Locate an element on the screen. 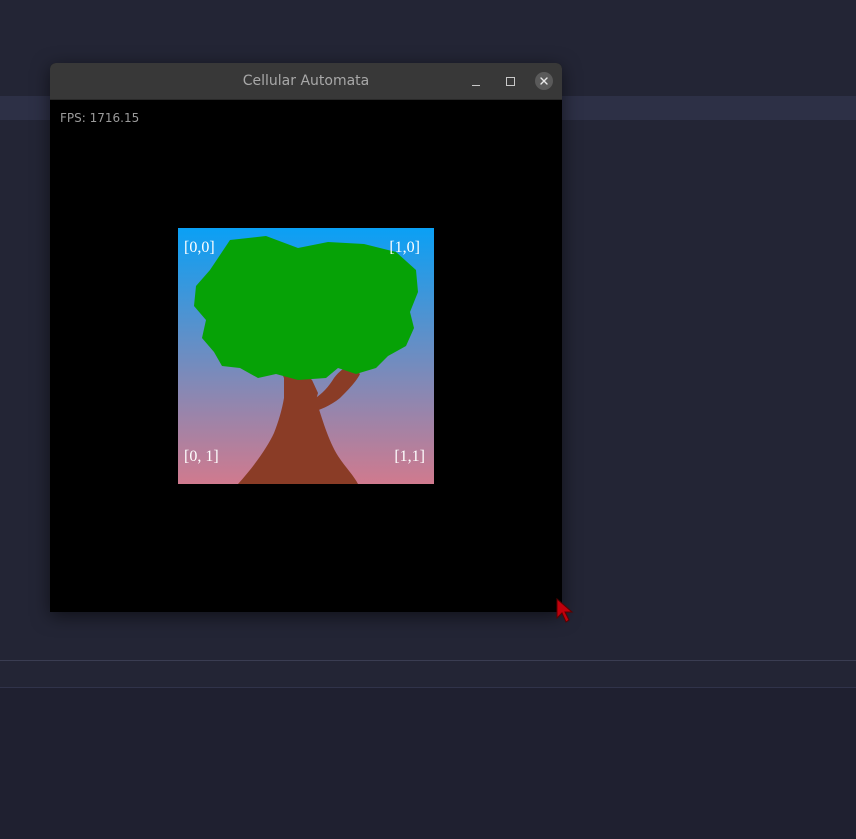 The width and height of the screenshot is (856, 839). maximize-button is located at coordinates (510, 81).